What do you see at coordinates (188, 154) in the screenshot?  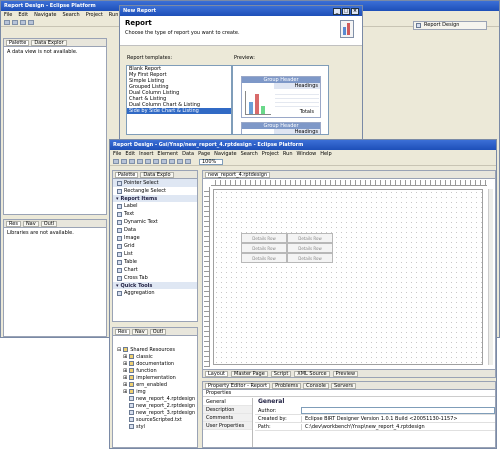 I see `menu-data: Data` at bounding box center [188, 154].